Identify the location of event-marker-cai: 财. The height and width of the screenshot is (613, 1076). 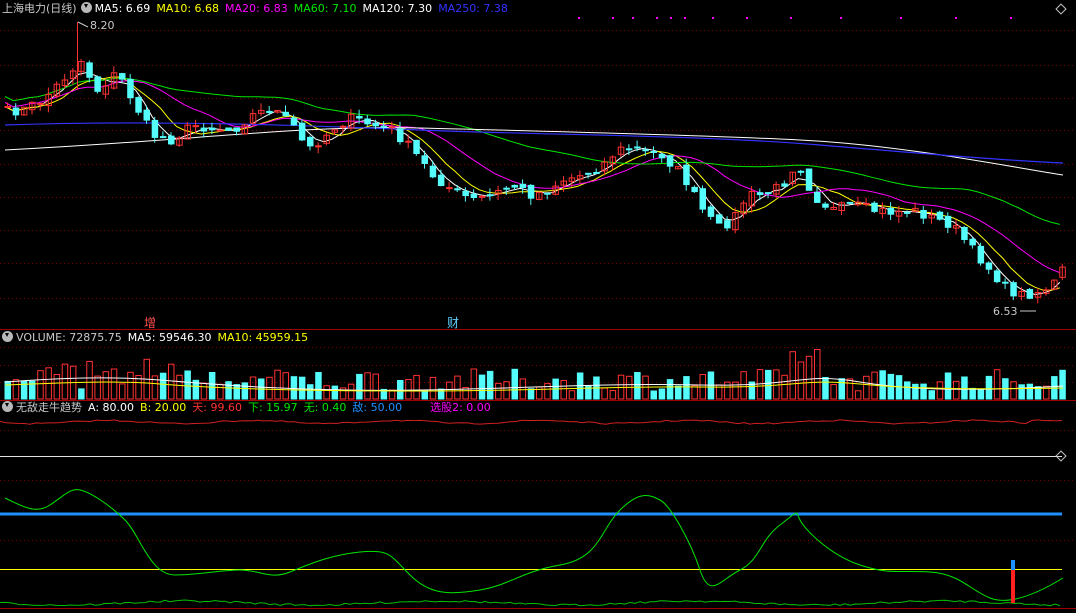
(453, 322).